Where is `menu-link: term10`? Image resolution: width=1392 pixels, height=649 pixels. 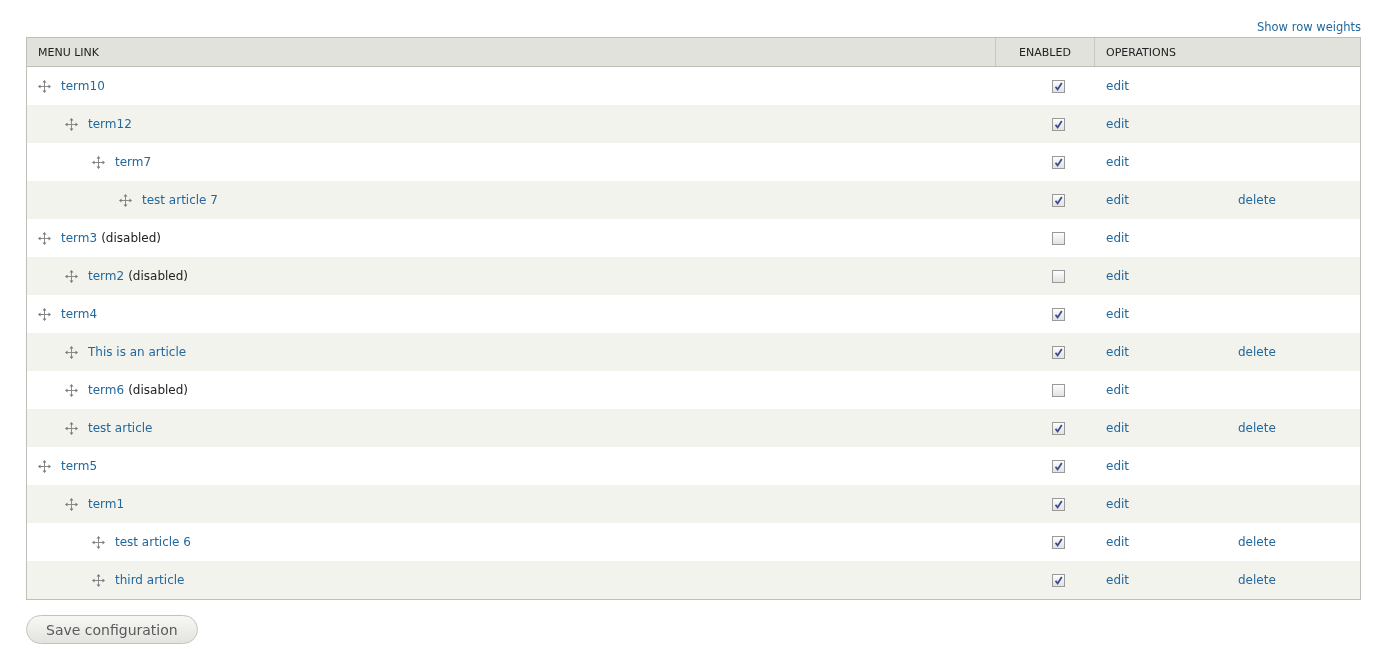 menu-link: term10 is located at coordinates (83, 86).